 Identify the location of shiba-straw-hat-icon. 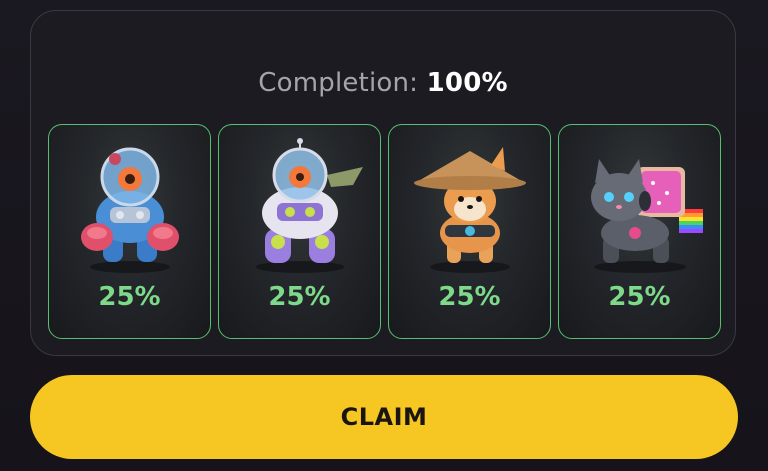
(470, 210).